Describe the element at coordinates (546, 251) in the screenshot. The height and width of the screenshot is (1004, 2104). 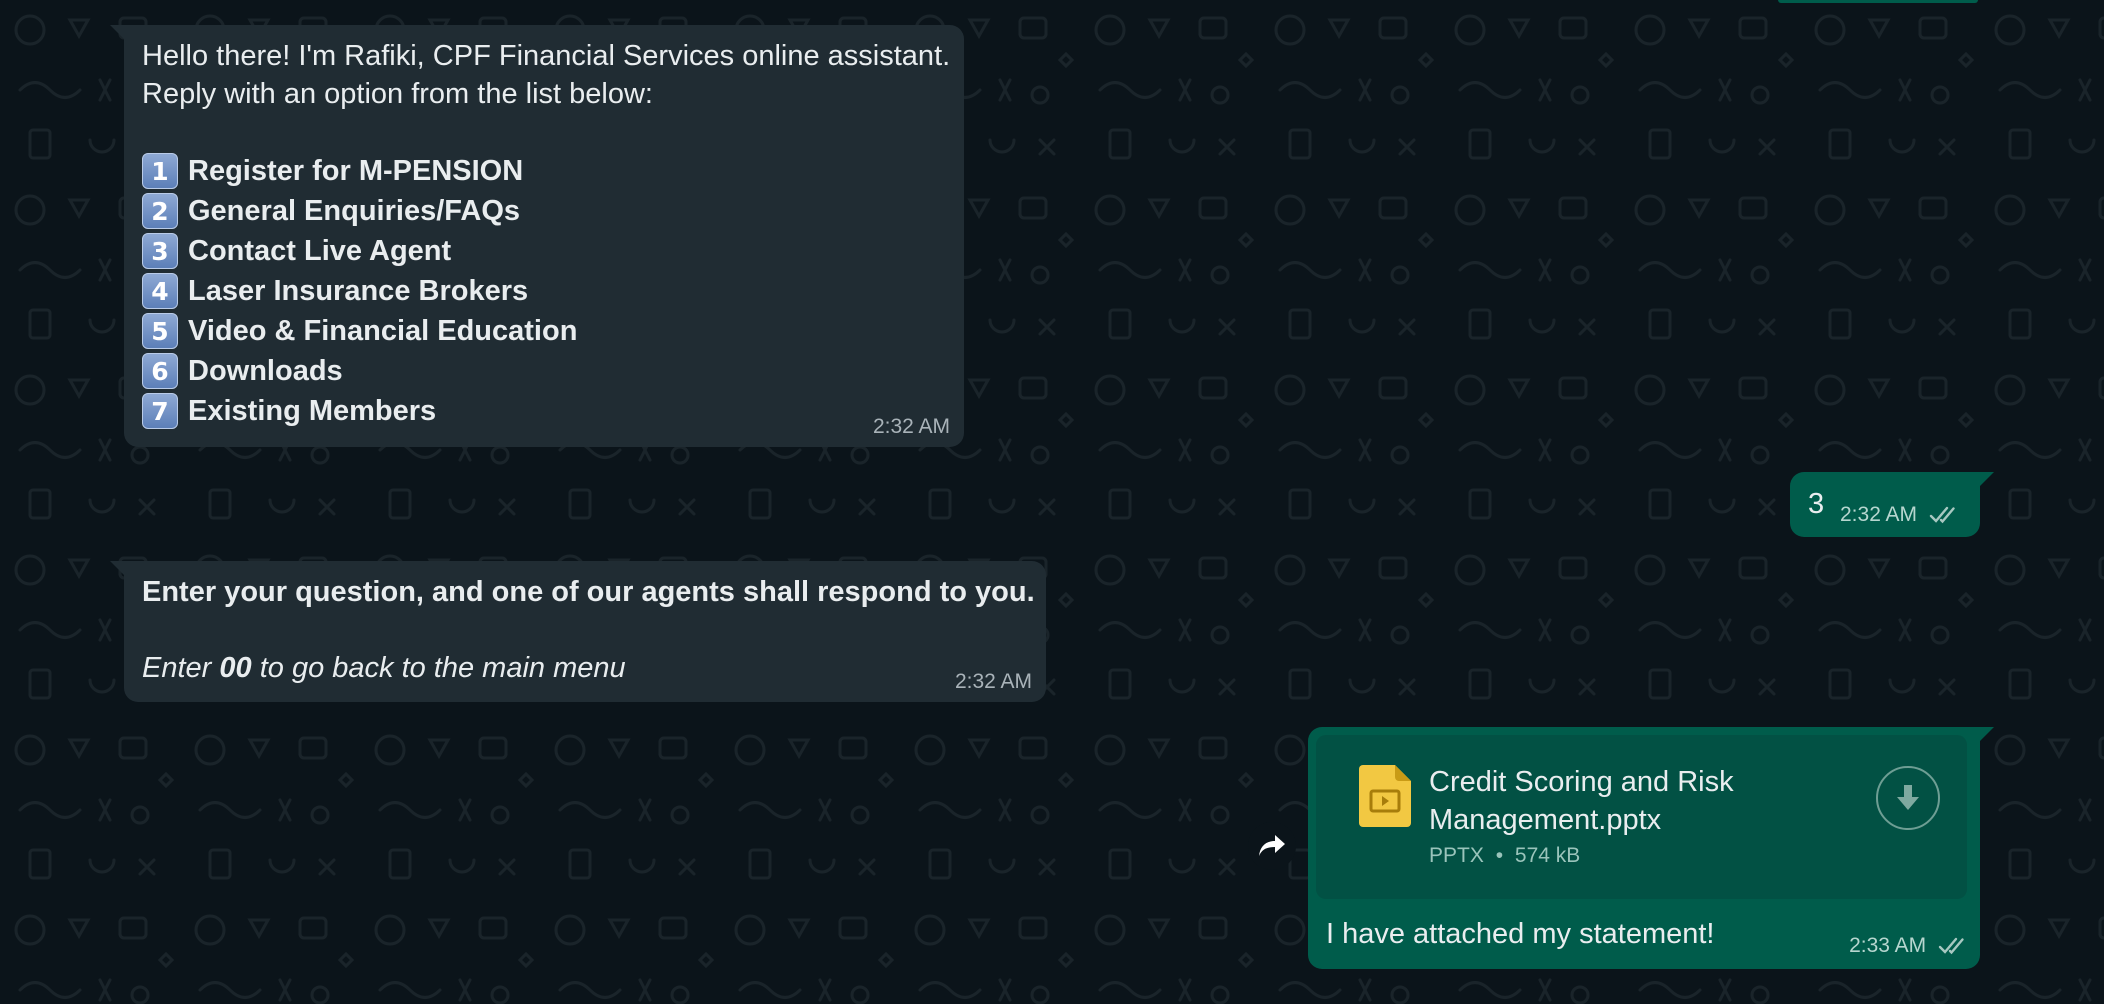
I see `menu-option: 3 Contact Live Agent` at that location.